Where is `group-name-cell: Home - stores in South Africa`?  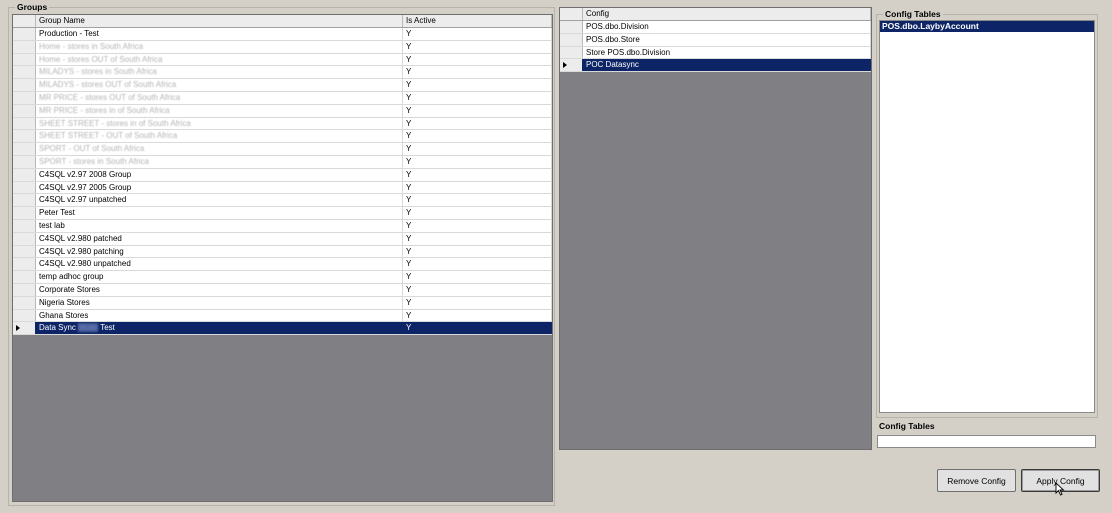
group-name-cell: Home - stores in South Africa is located at coordinates (219, 46).